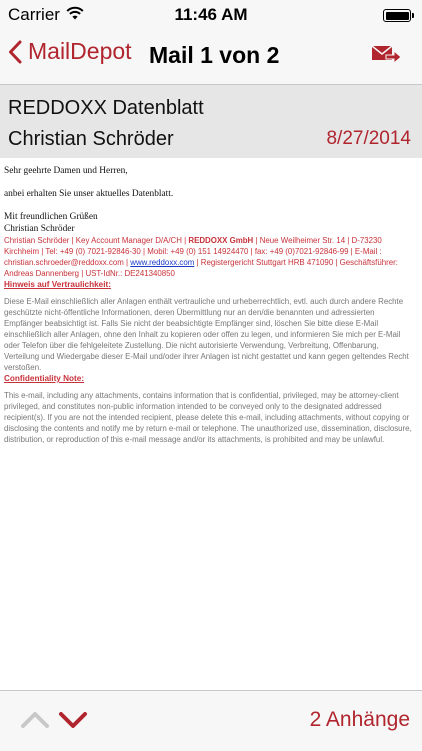 The width and height of the screenshot is (422, 751). Describe the element at coordinates (368, 251) in the screenshot. I see `sig-email-label: E-Mail :` at that location.